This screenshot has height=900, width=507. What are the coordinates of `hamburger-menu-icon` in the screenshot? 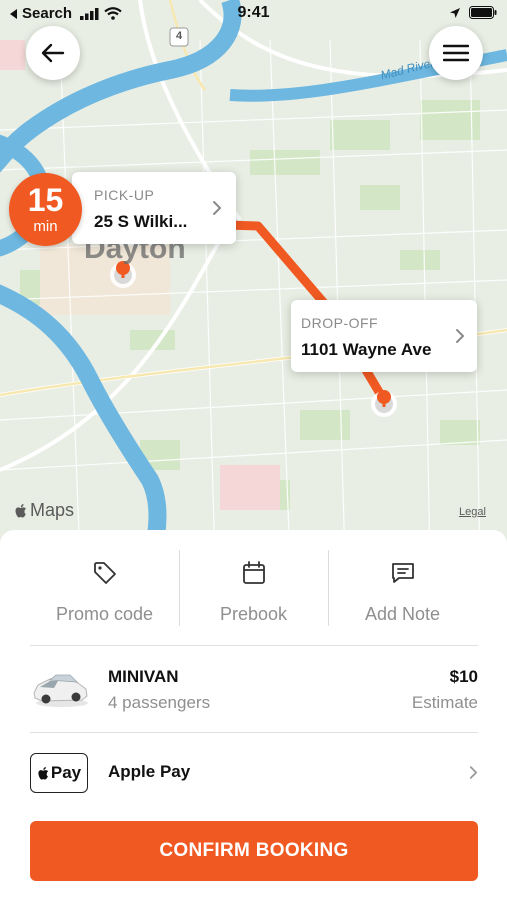 It's located at (456, 53).